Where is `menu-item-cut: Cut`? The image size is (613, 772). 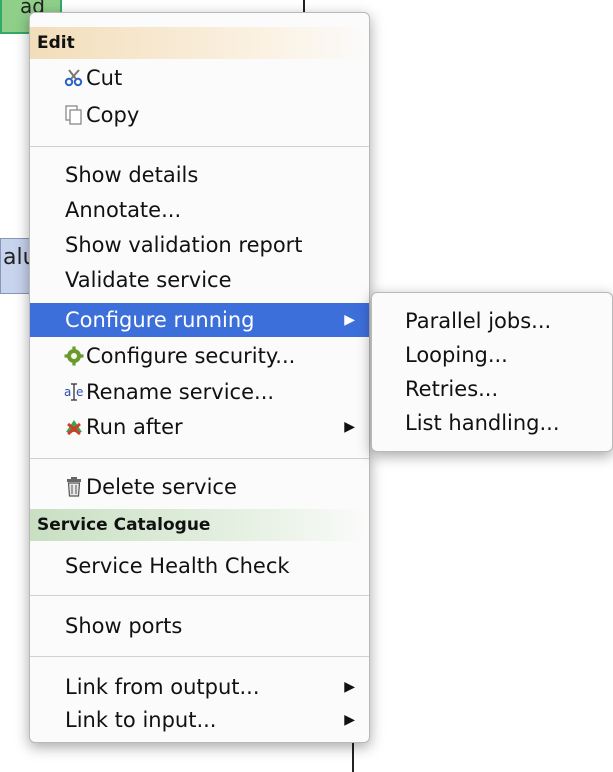 menu-item-cut: Cut is located at coordinates (199, 78).